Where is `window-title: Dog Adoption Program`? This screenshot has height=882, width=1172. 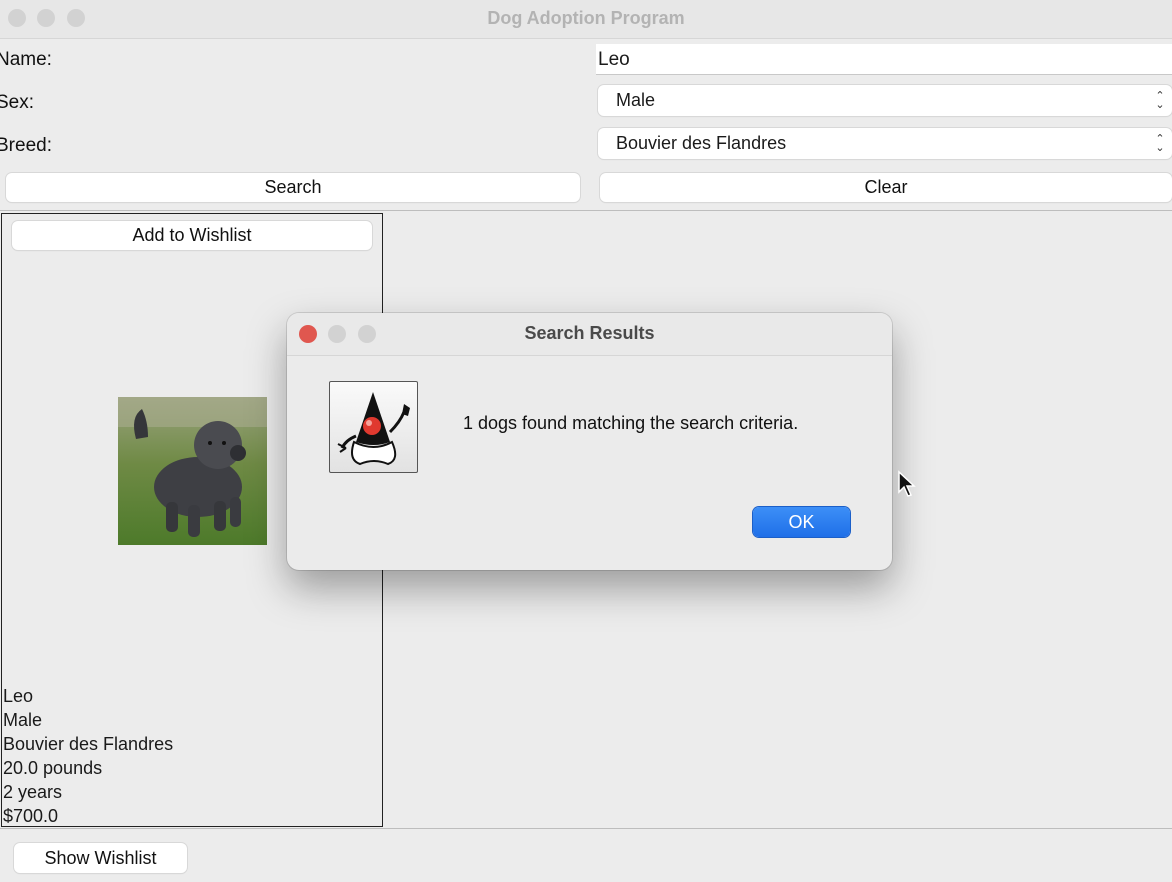 window-title: Dog Adoption Program is located at coordinates (586, 18).